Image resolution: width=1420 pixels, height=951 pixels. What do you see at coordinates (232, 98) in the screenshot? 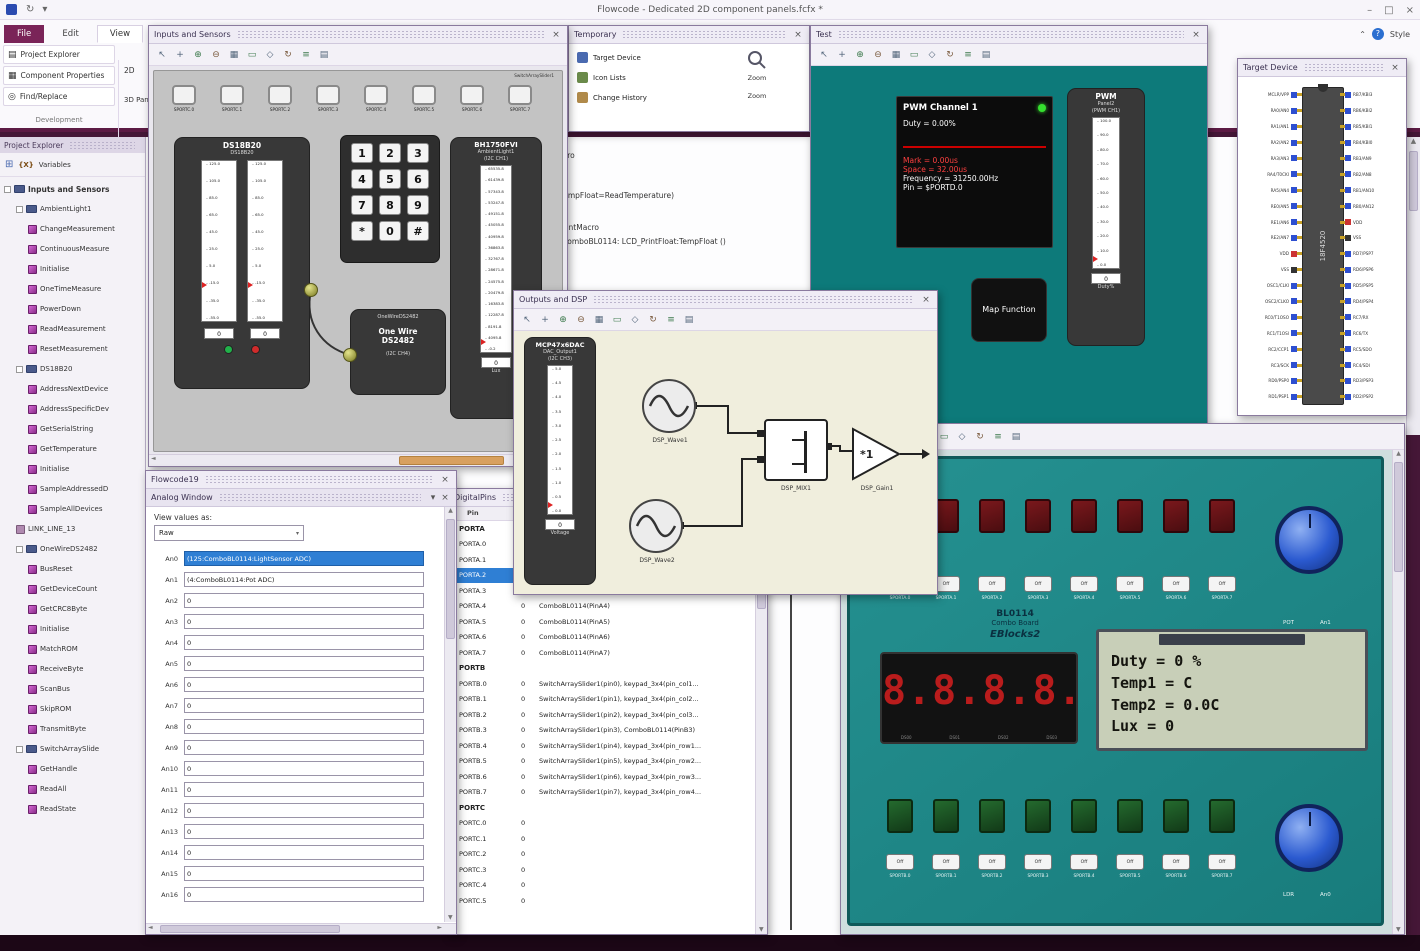
I see `switch-component: SPORTC.1` at bounding box center [232, 98].